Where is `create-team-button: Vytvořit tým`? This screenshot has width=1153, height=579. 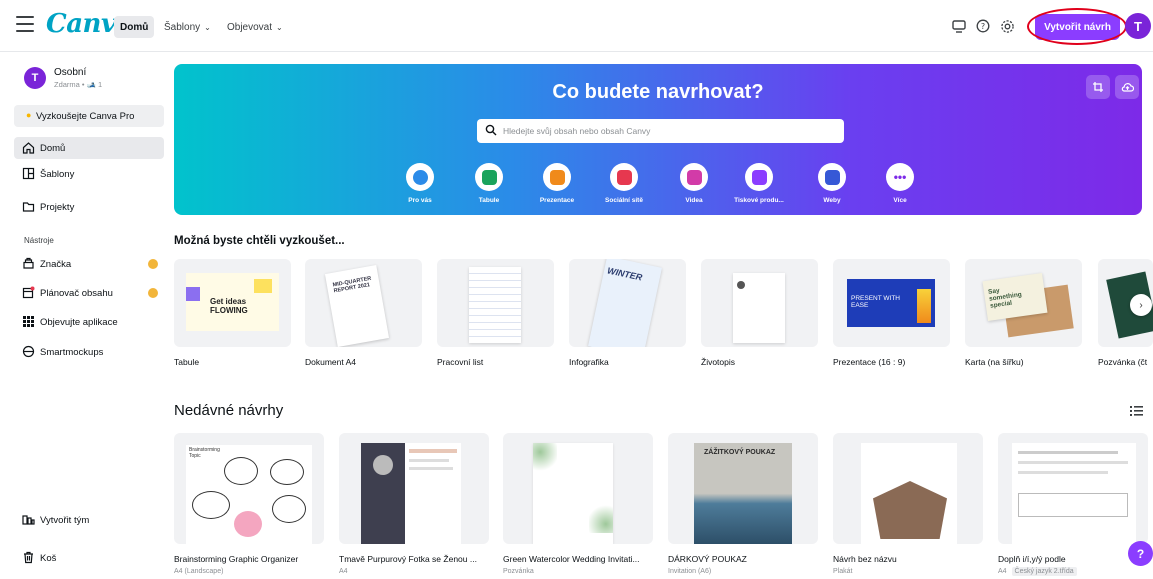
create-team-button: Vytvořit tým is located at coordinates (89, 520).